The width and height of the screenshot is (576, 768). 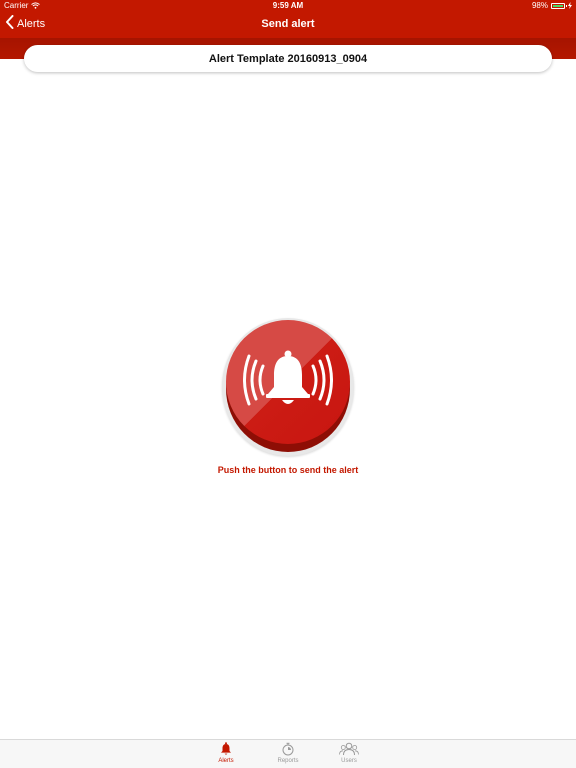 What do you see at coordinates (288, 470) in the screenshot?
I see `alert-instruction: Push the button to send the alert` at bounding box center [288, 470].